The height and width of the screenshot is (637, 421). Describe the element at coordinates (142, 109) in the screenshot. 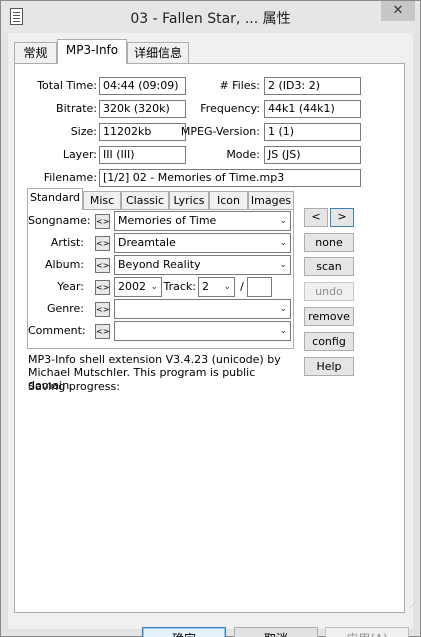

I see `bitrate-value: 320k (320k)` at that location.